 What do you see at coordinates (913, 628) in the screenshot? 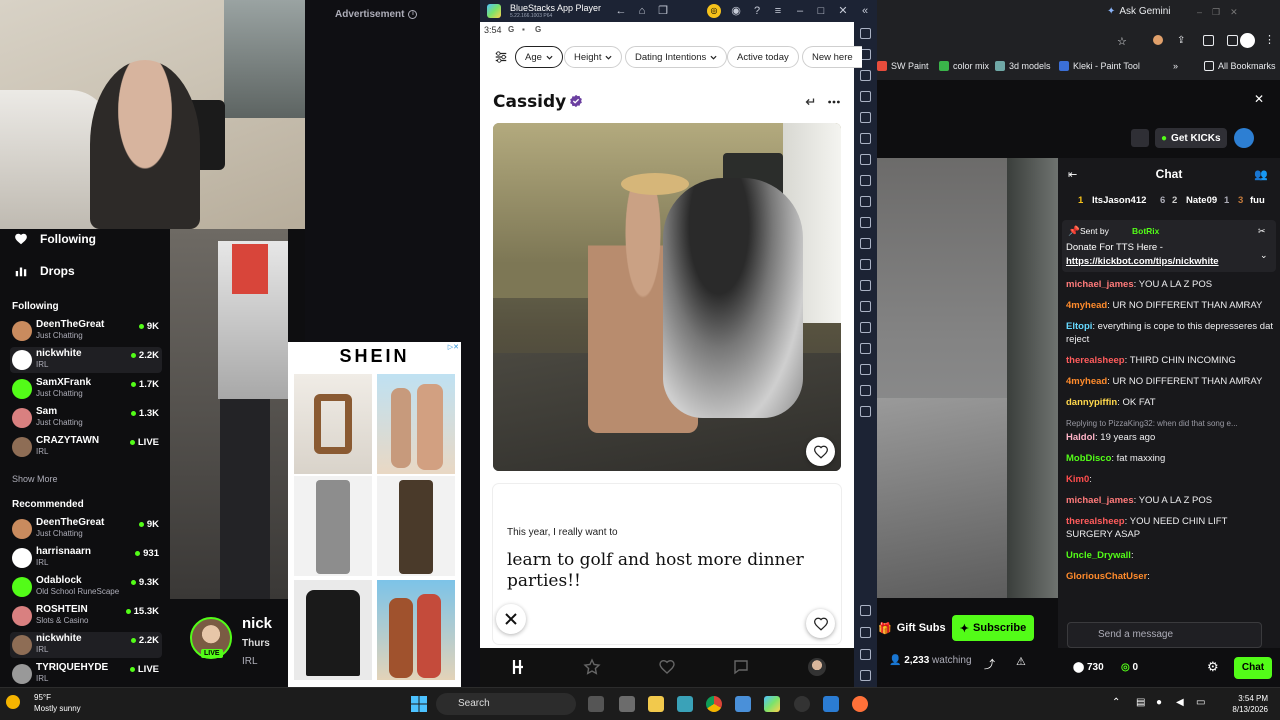
I see `gift-subs-button: 🎁 Gift Subs` at bounding box center [913, 628].